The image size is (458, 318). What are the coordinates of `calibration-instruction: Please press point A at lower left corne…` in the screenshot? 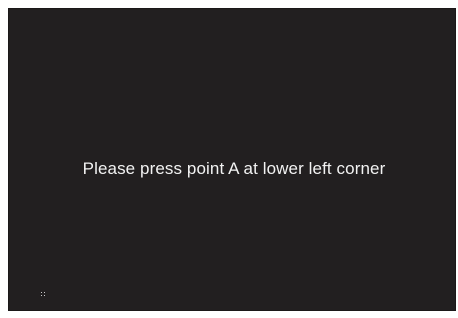 It's located at (232, 169).